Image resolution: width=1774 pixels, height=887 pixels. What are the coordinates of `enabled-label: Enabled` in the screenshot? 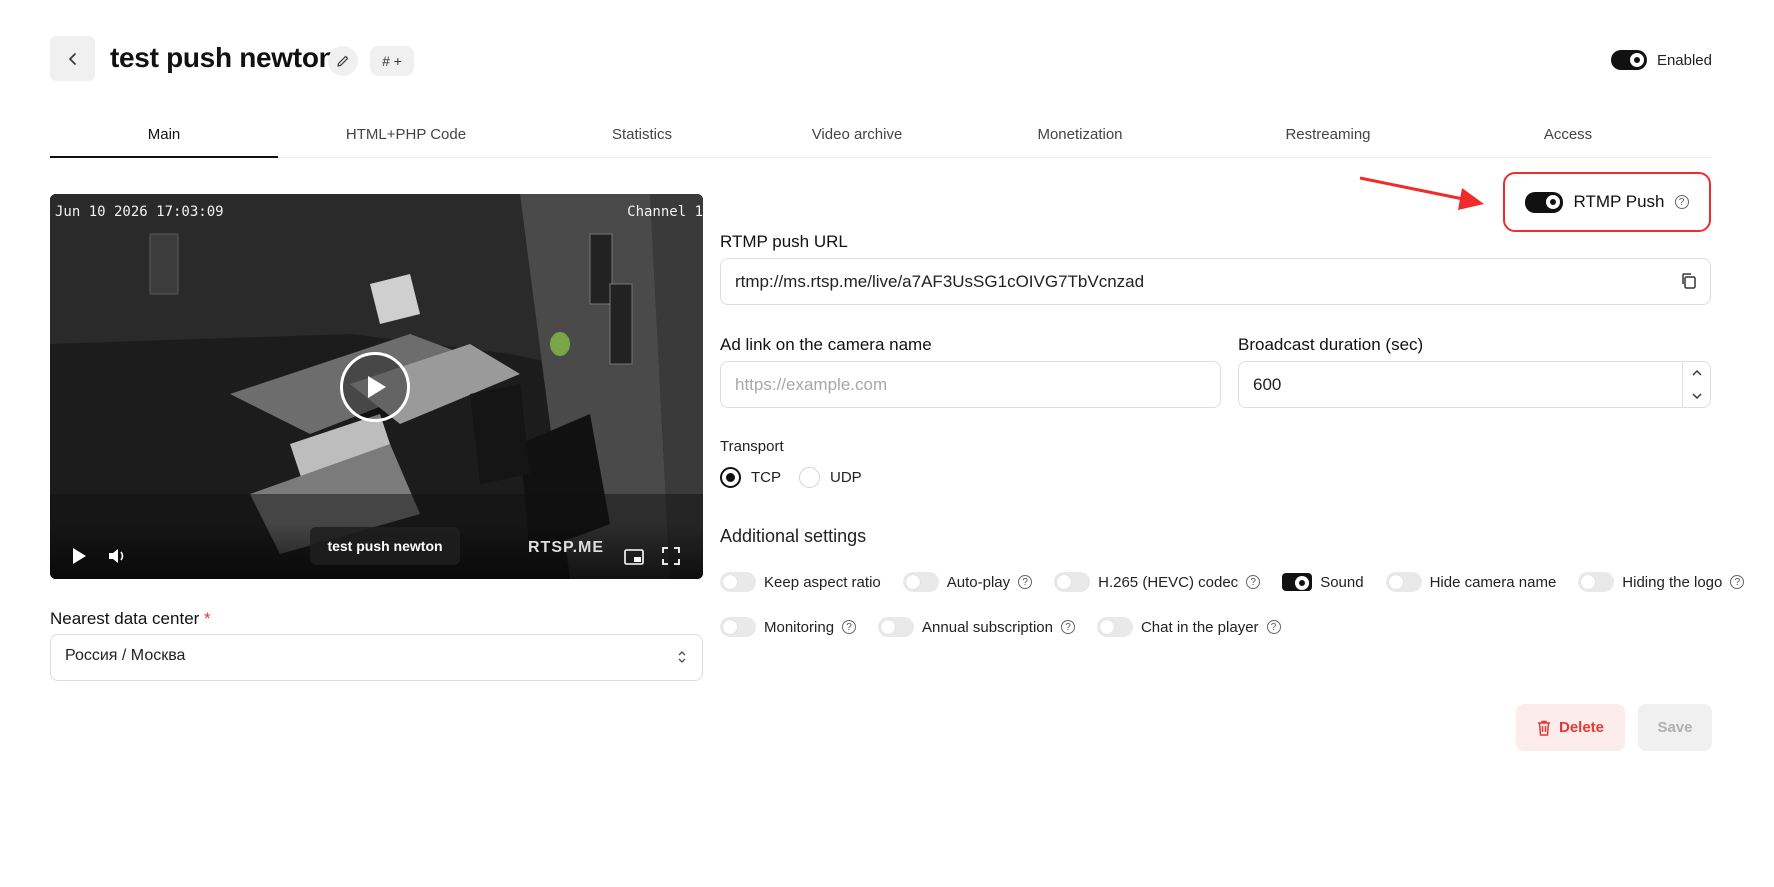 It's located at (1684, 60).